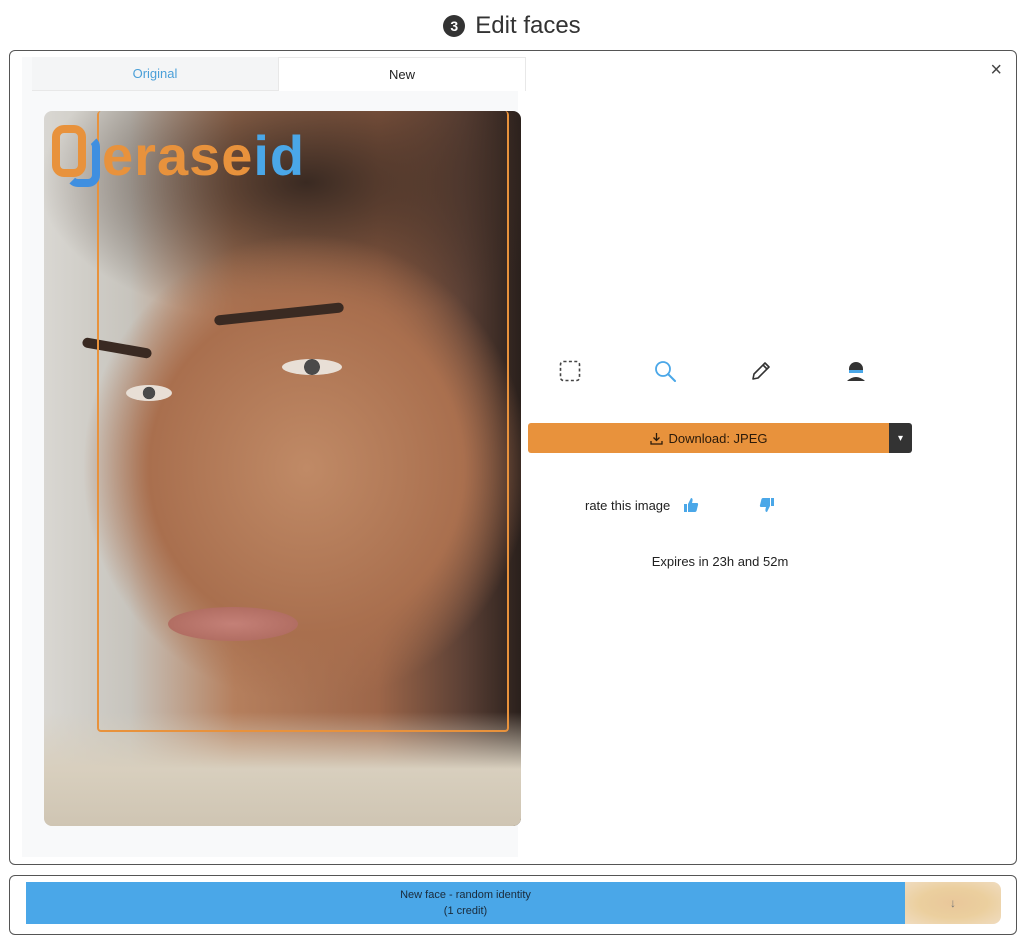 Image resolution: width=1024 pixels, height=935 pixels. Describe the element at coordinates (454, 26) in the screenshot. I see `step-number-badge: 3` at that location.